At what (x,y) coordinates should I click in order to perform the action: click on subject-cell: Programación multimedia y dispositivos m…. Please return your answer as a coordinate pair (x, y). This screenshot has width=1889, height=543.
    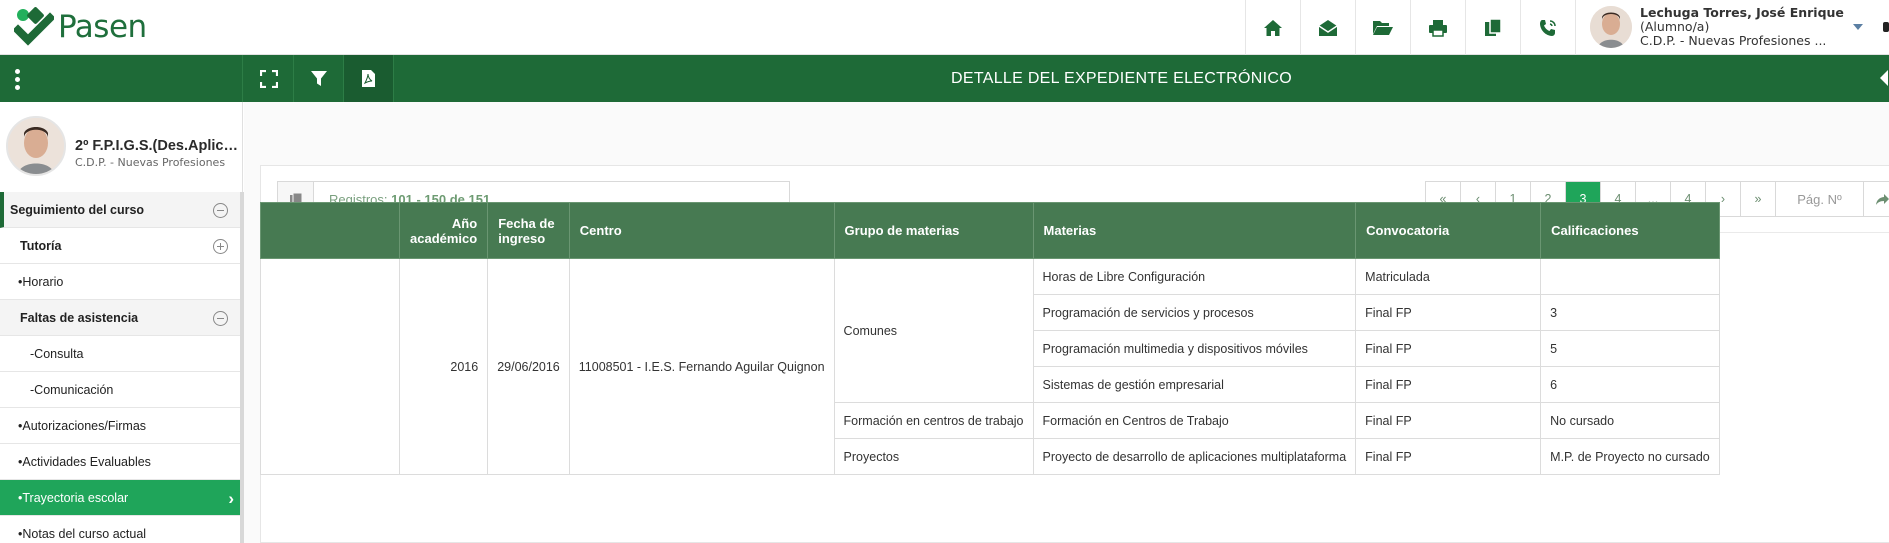
    Looking at the image, I should click on (1194, 348).